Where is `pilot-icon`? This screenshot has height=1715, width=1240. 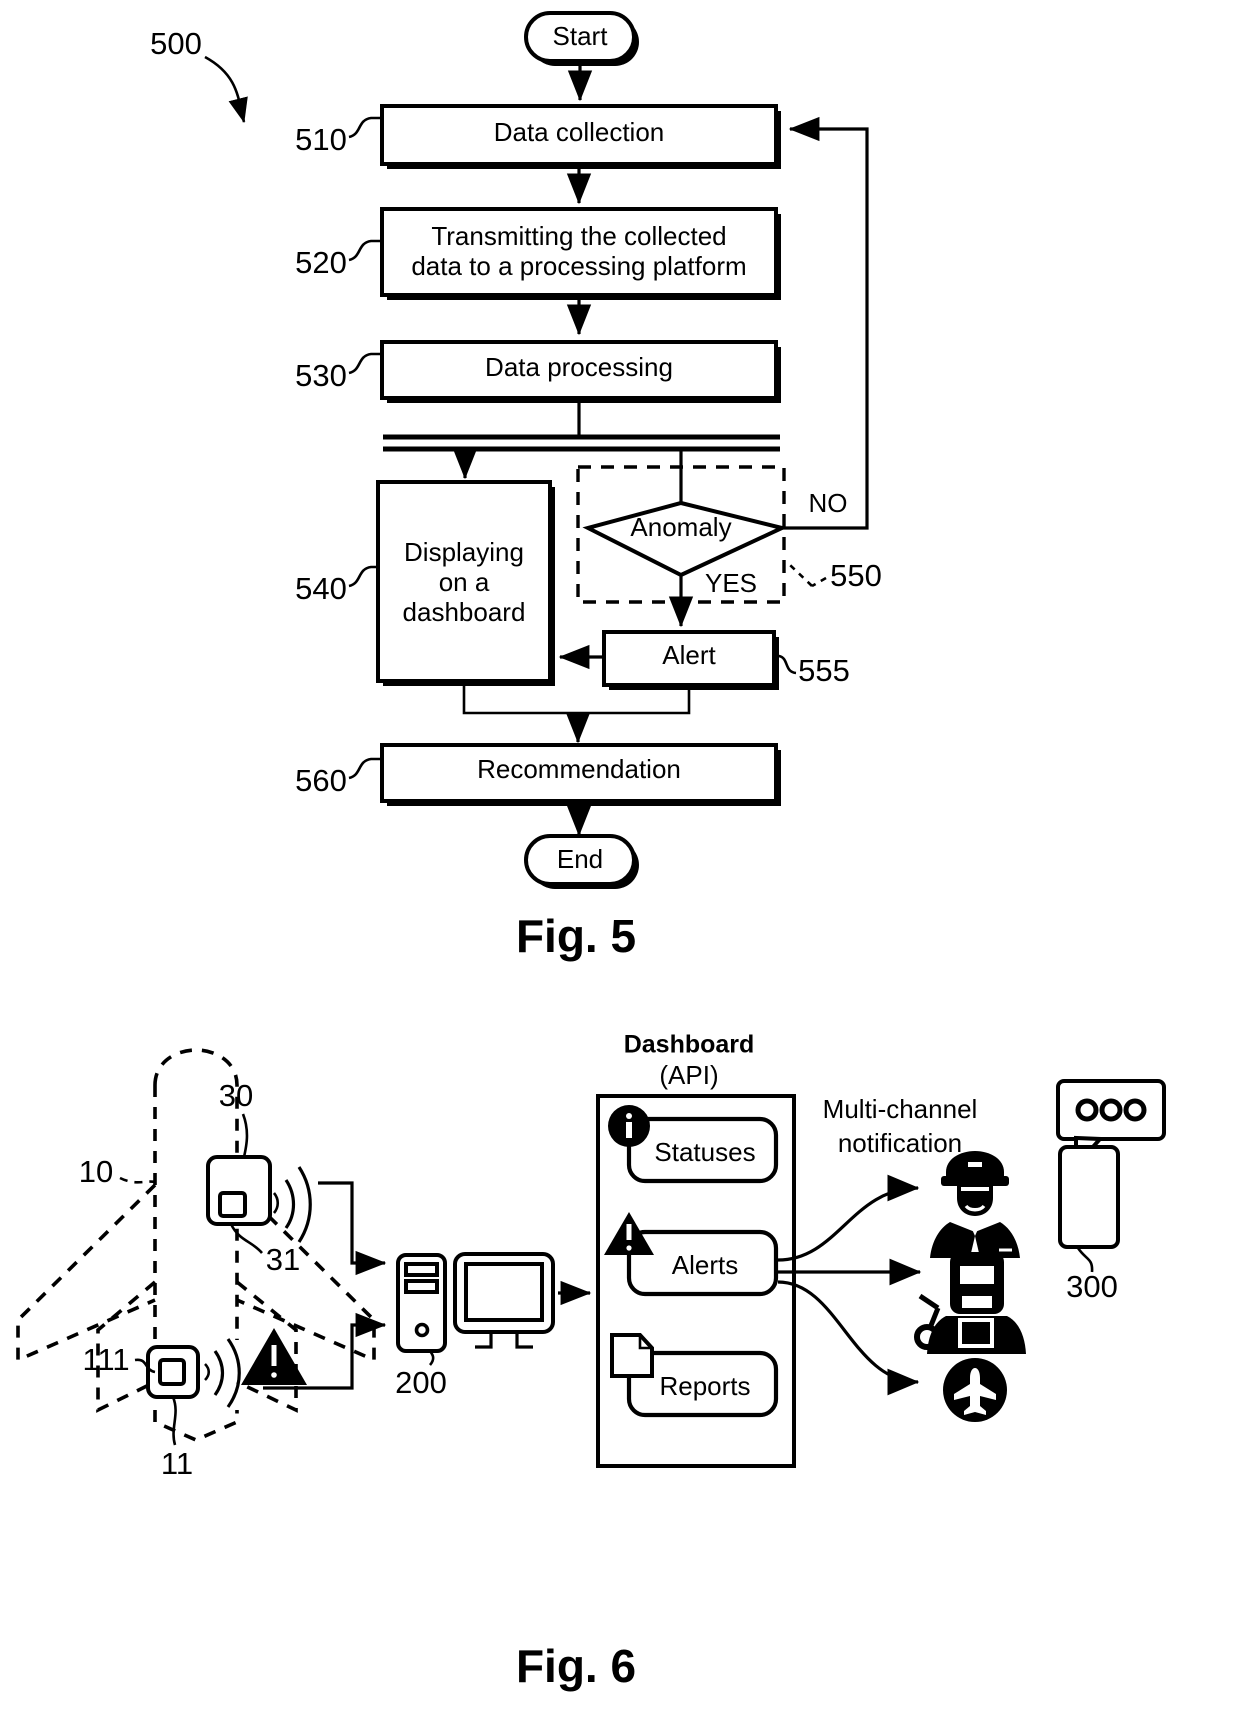
pilot-icon is located at coordinates (975, 1204).